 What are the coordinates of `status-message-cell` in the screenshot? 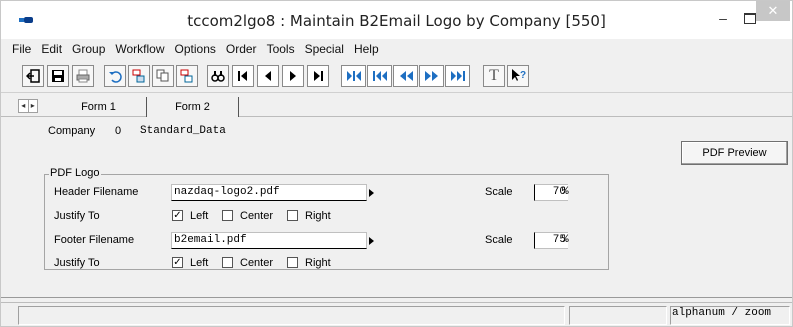 It's located at (291, 315).